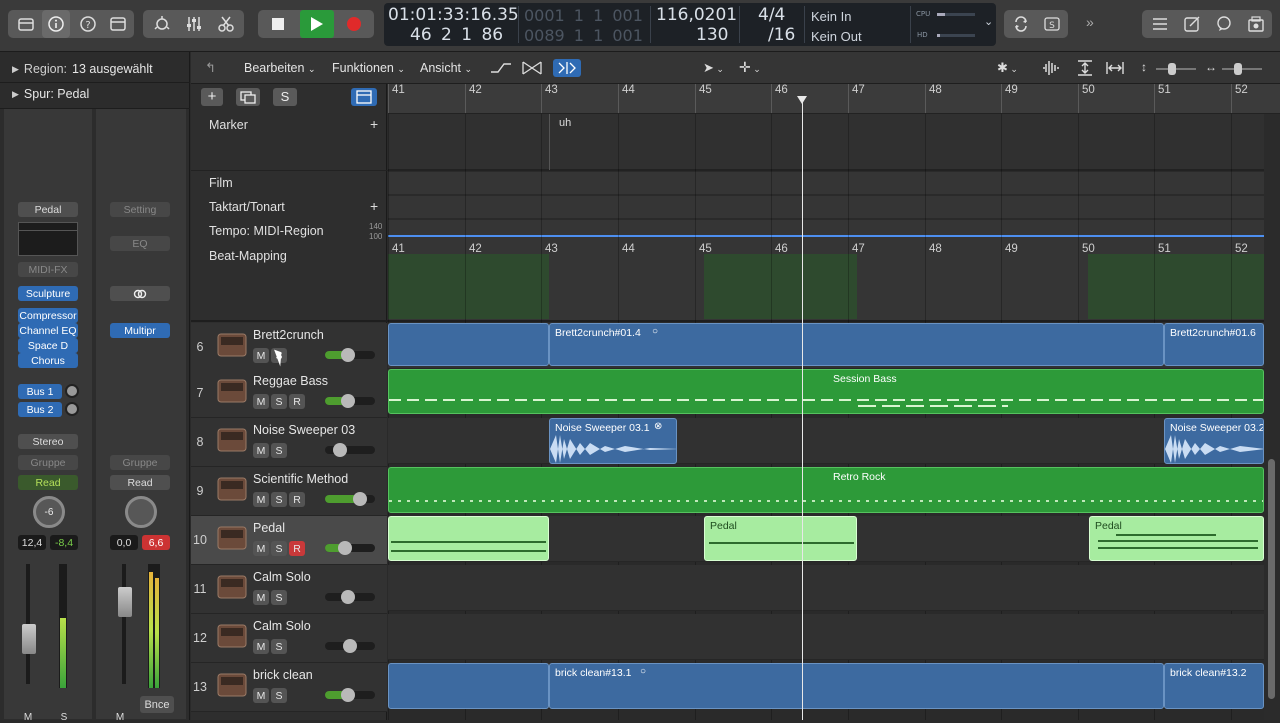 The height and width of the screenshot is (723, 1280). I want to click on cycle-icon, so click(1021, 24).